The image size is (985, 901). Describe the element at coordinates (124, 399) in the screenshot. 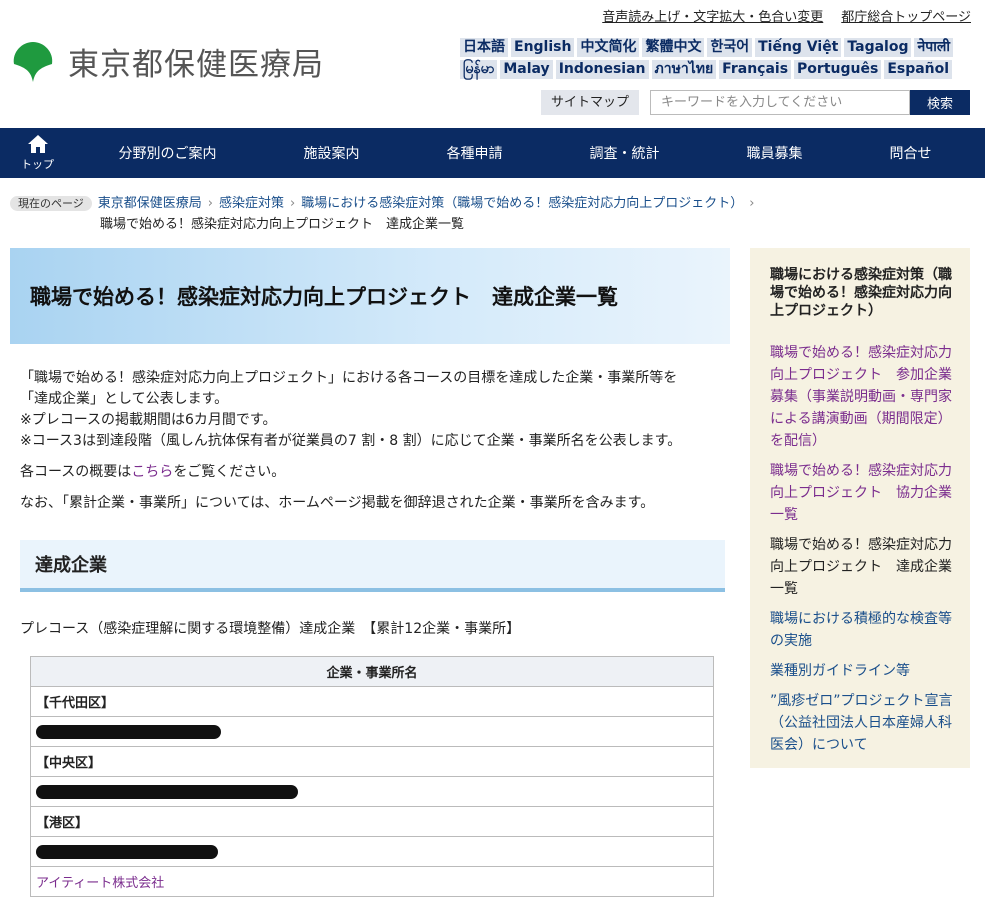

I see `intro-line: 「達成企業」として公表します。` at that location.